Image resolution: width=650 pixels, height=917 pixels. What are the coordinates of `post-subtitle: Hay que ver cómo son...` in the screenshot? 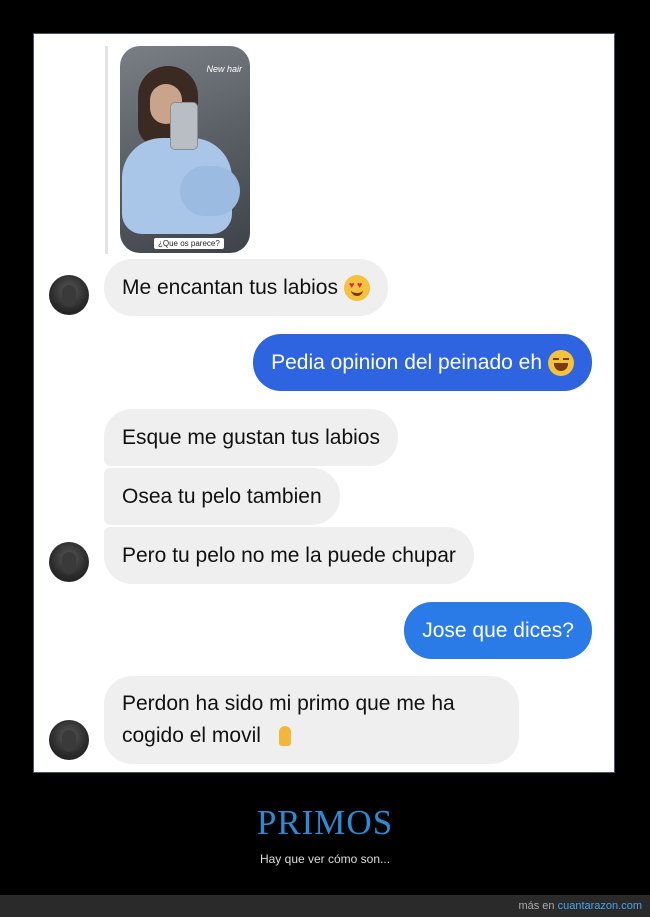 It's located at (325, 859).